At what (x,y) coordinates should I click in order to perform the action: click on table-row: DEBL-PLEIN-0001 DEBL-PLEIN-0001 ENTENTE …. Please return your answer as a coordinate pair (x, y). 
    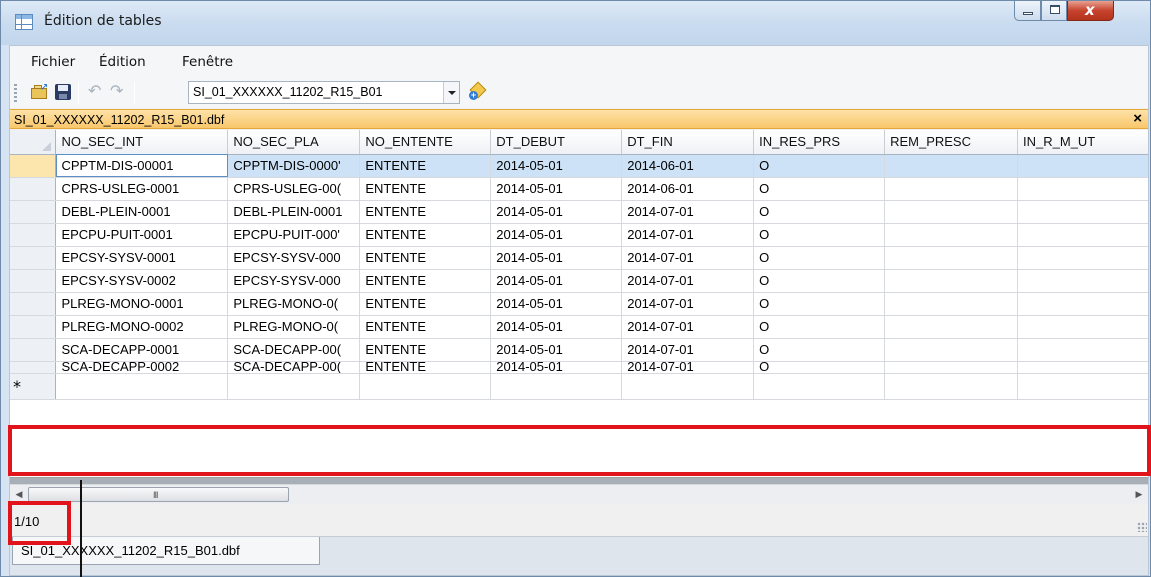
    Looking at the image, I should click on (579, 212).